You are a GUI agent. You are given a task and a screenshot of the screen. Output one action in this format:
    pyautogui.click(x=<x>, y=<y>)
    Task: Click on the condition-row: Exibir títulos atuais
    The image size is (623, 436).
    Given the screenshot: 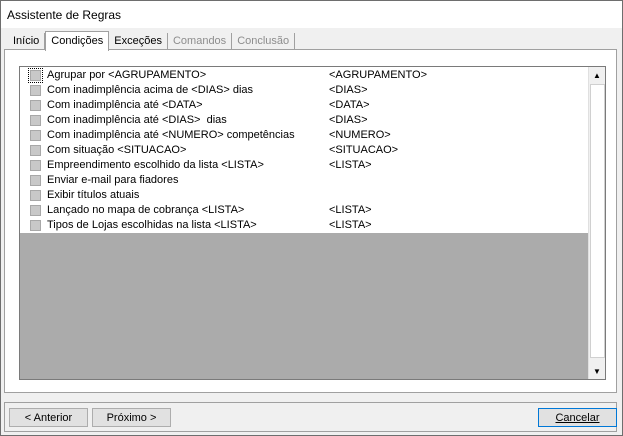 What is the action you would take?
    pyautogui.click(x=304, y=195)
    